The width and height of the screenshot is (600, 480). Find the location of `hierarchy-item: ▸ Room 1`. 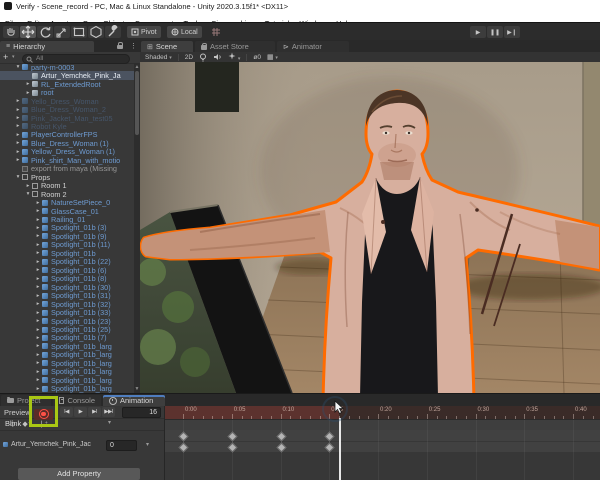

hierarchy-item: ▸ Room 1 is located at coordinates (67, 185).